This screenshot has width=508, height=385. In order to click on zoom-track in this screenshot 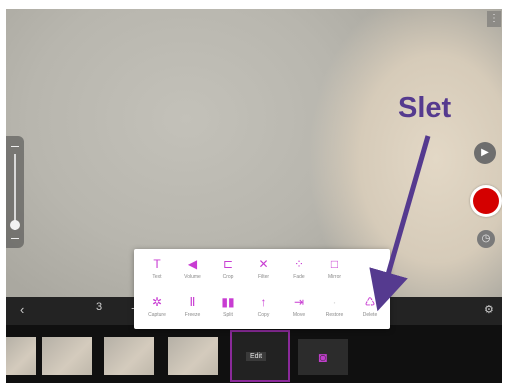, I will do `click(15, 192)`.